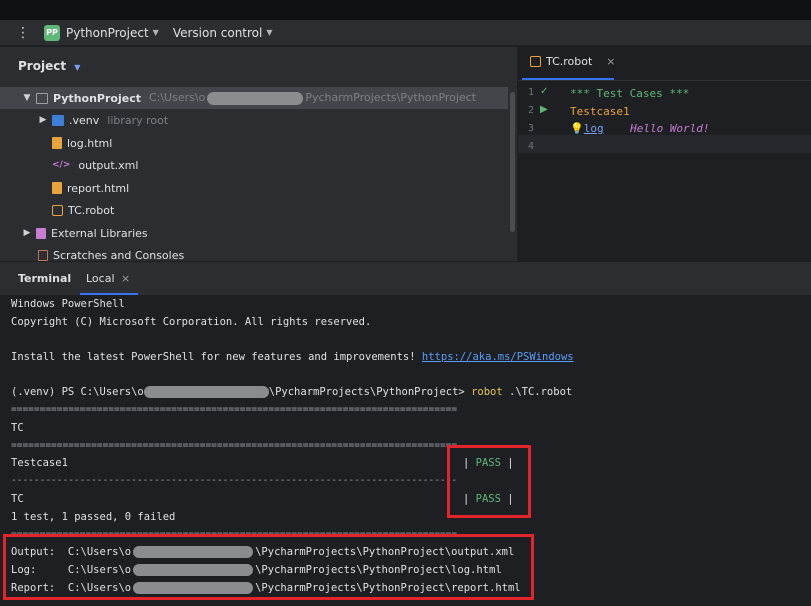 The image size is (811, 606). I want to click on tree-item-venv: ▶ .venv library root, so click(84, 120).